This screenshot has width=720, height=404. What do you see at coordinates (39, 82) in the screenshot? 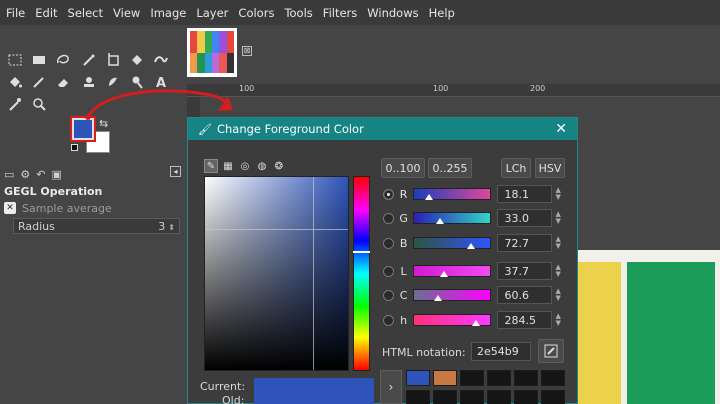
I see `paintbrush-icon` at bounding box center [39, 82].